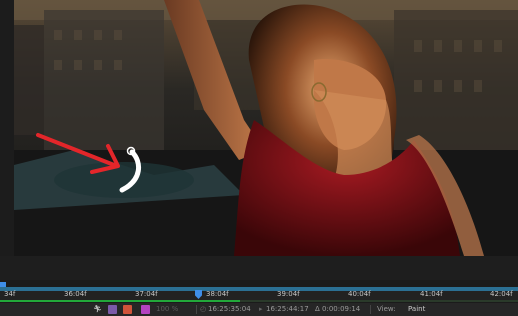 Image resolution: width=518 pixels, height=316 pixels. I want to click on view-label: View:, so click(386, 309).